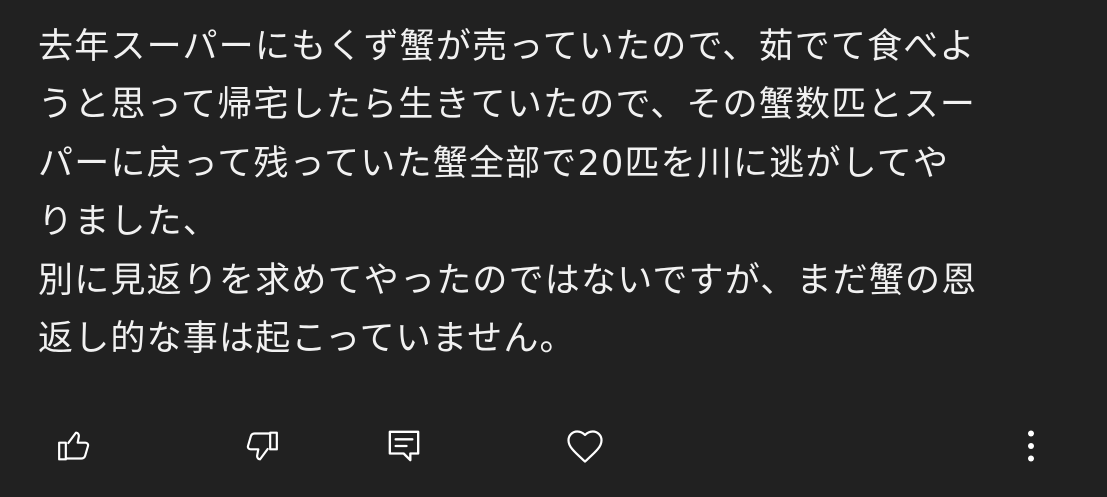  I want to click on more-vertical-icon, so click(1031, 446).